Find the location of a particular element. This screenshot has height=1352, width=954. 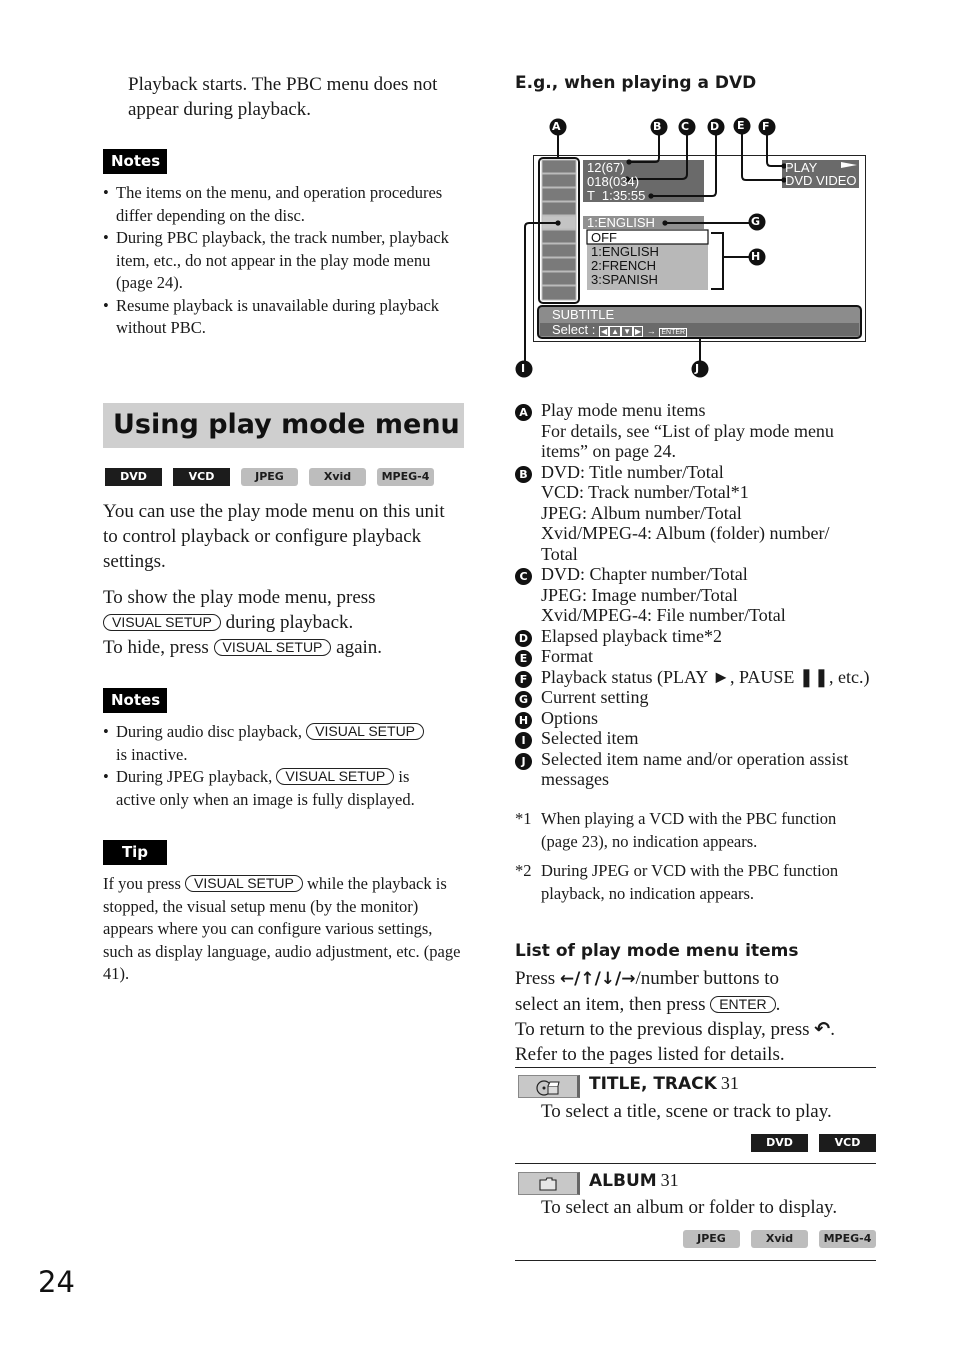

section-title: Using play mode menu is located at coordinates (286, 424).